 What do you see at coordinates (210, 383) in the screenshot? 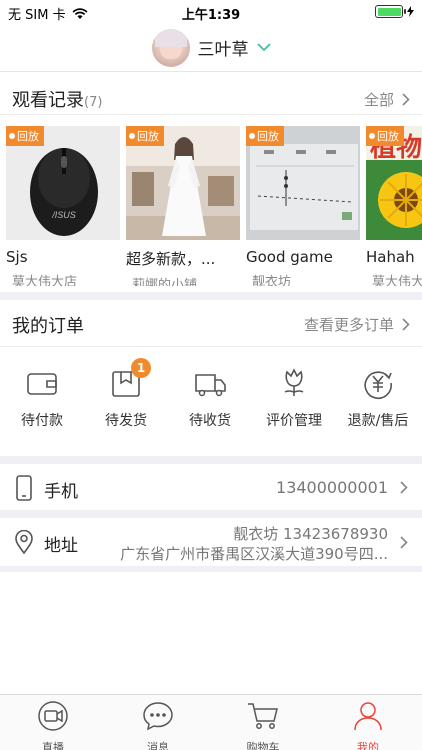
I see `truck-icon` at bounding box center [210, 383].